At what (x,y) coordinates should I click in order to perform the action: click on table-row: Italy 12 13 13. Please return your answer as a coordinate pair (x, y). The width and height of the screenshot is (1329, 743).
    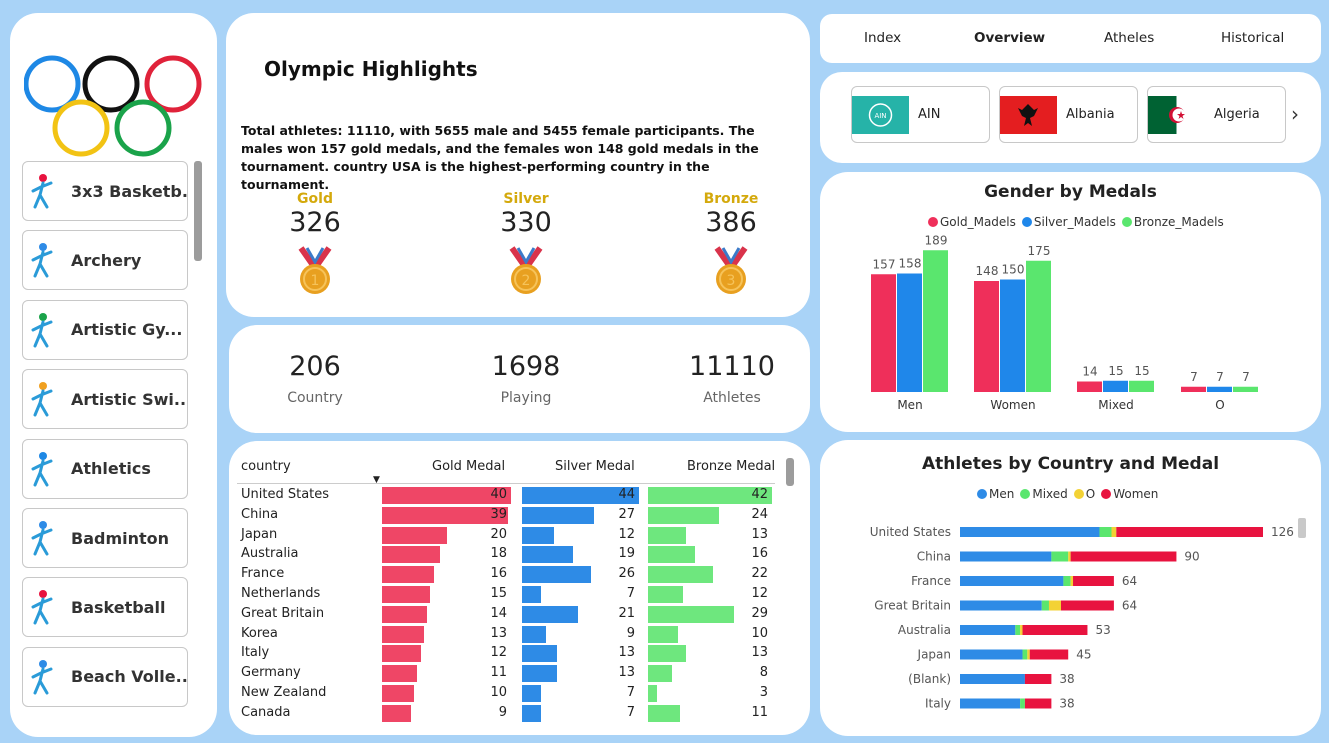
    Looking at the image, I should click on (506, 653).